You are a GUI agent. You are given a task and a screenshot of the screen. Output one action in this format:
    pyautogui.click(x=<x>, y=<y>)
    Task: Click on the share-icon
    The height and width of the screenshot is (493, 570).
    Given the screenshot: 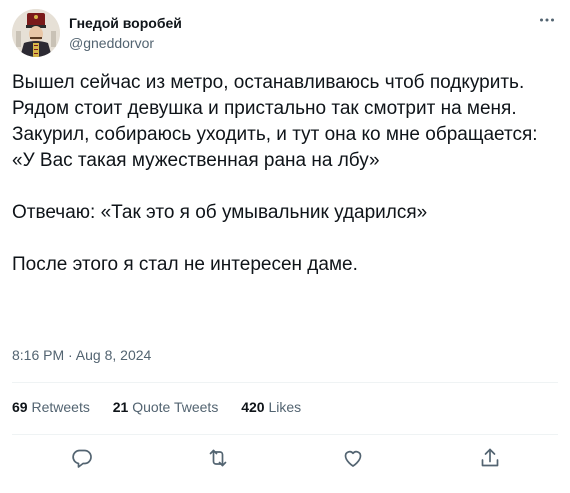 What is the action you would take?
    pyautogui.click(x=490, y=458)
    